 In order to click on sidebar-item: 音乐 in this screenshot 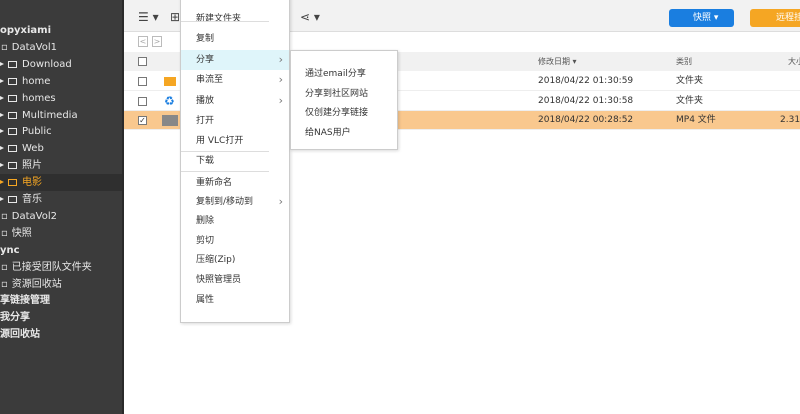, I will do `click(61, 199)`.